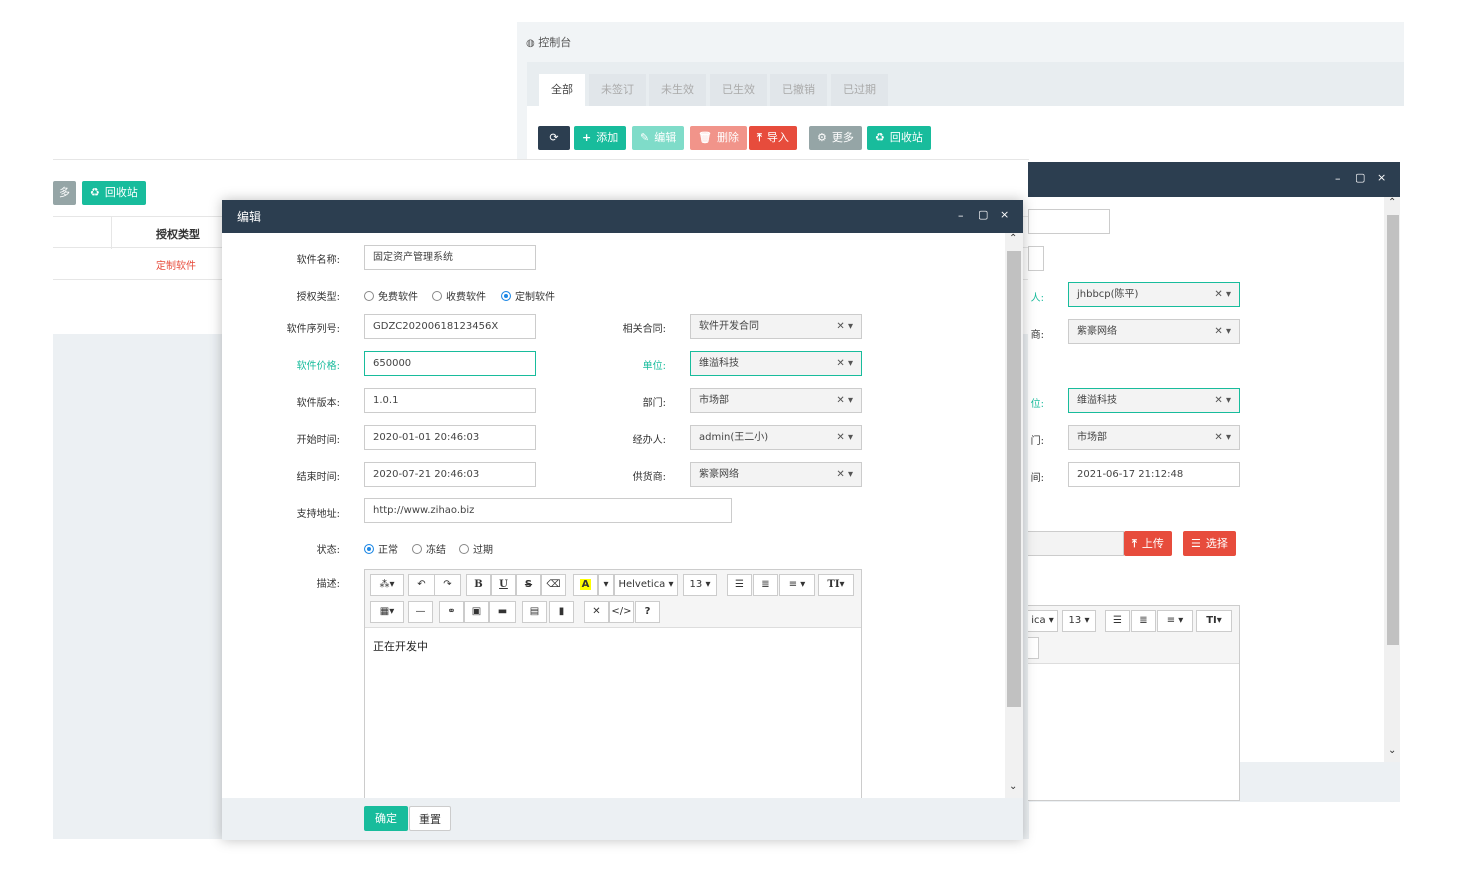 The height and width of the screenshot is (882, 1458). I want to click on more-button: ⚙ 更多, so click(835, 138).